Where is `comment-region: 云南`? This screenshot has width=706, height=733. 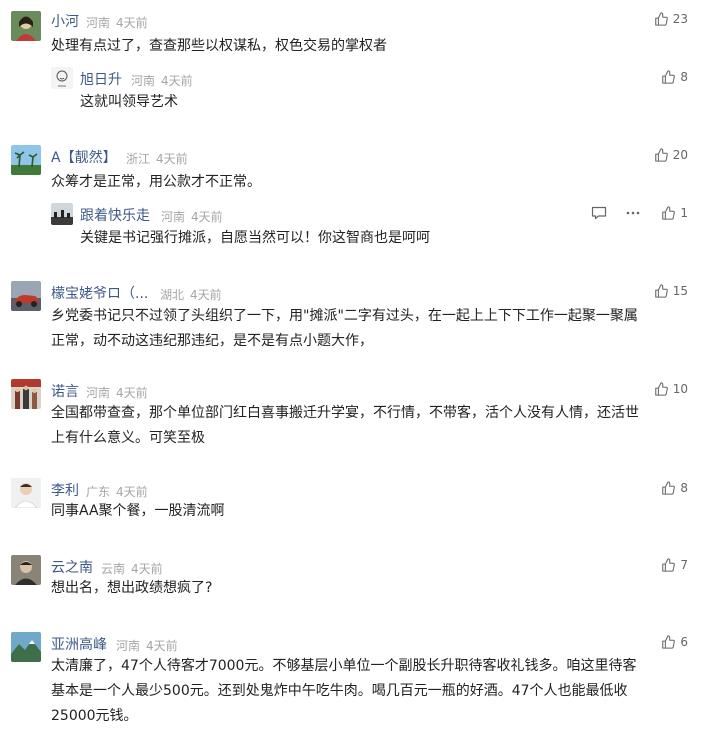
comment-region: 云南 is located at coordinates (113, 569).